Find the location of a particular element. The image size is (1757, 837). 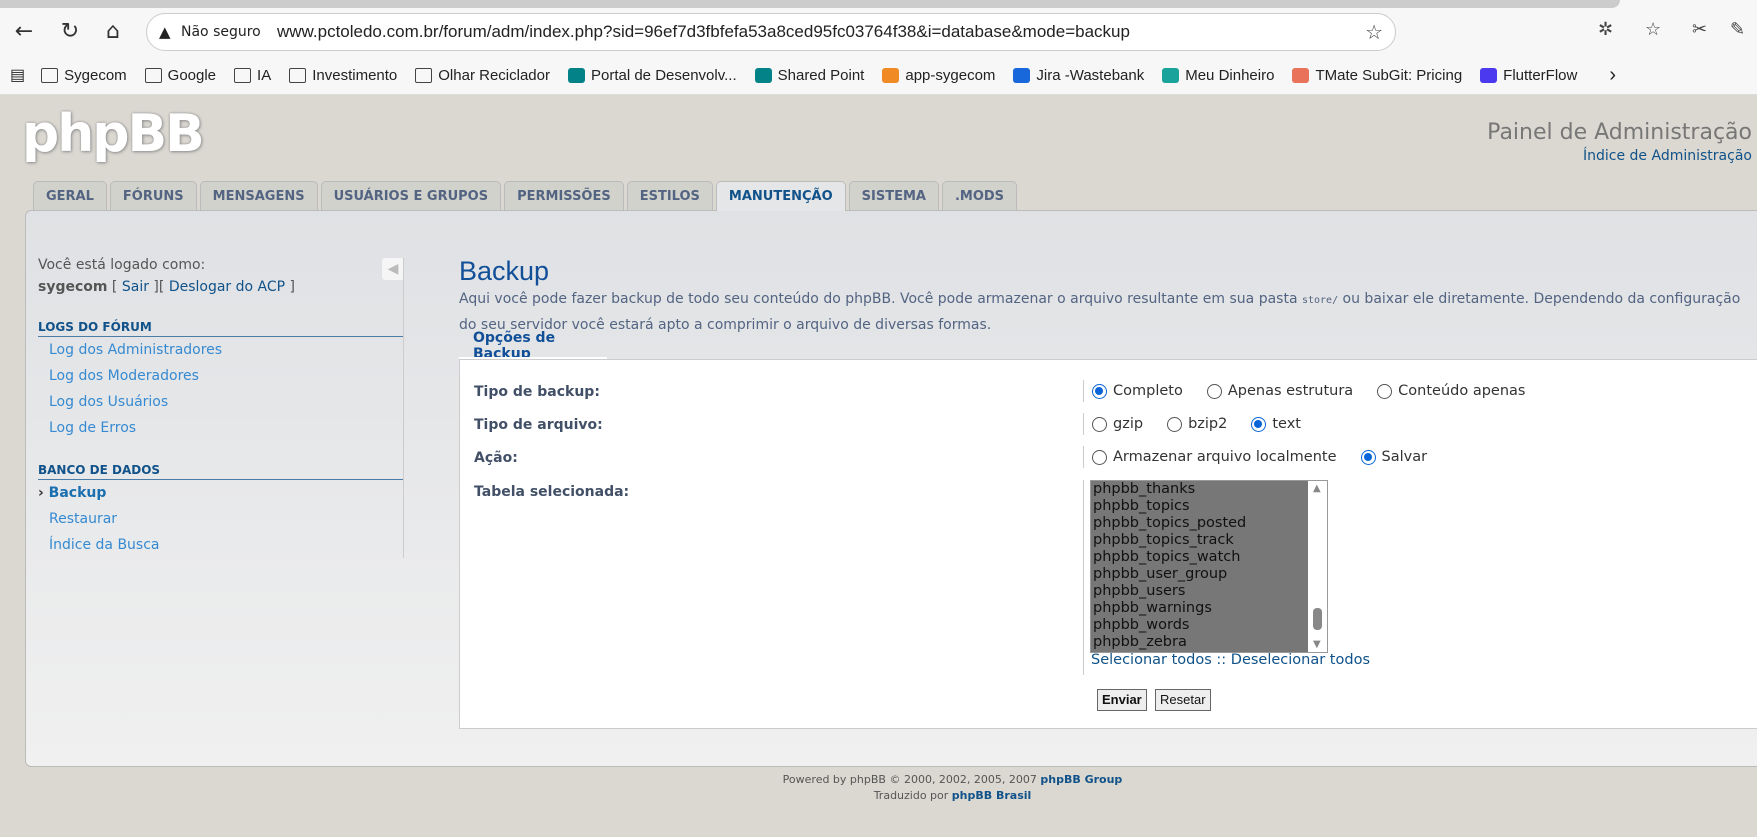

bookmark-app-sygecom: app-sygecom is located at coordinates (938, 75).